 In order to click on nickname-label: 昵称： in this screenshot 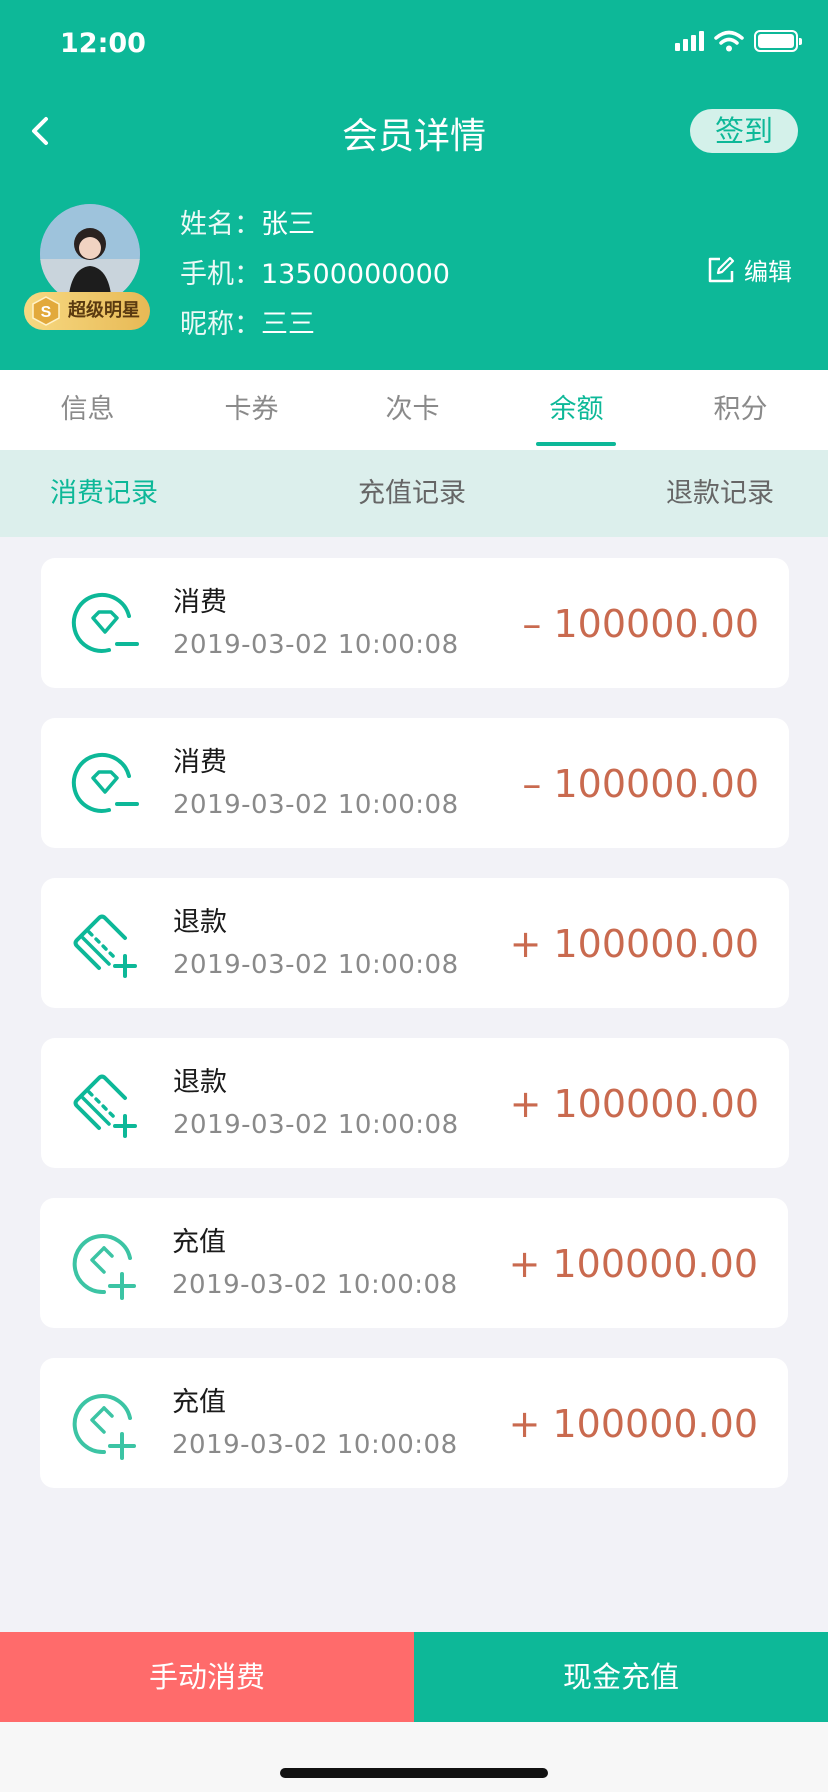, I will do `click(220, 324)`.